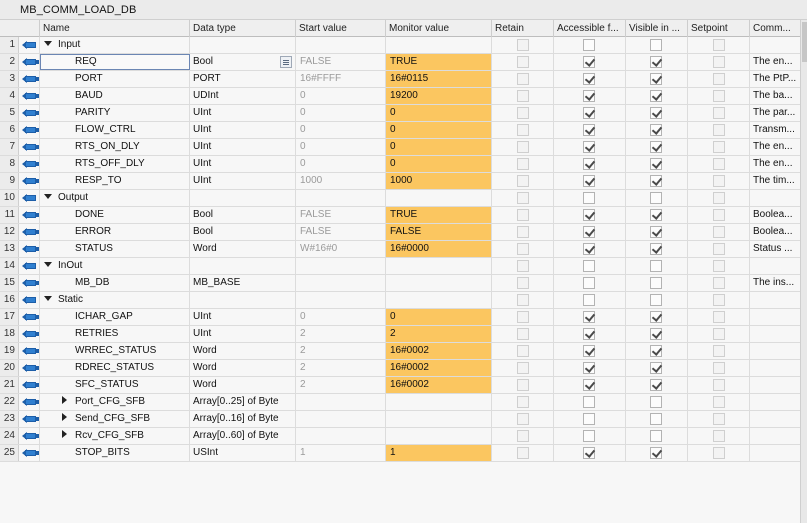 This screenshot has height=523, width=807. Describe the element at coordinates (243, 453) in the screenshot. I see `data-type-cell: USInt` at that location.